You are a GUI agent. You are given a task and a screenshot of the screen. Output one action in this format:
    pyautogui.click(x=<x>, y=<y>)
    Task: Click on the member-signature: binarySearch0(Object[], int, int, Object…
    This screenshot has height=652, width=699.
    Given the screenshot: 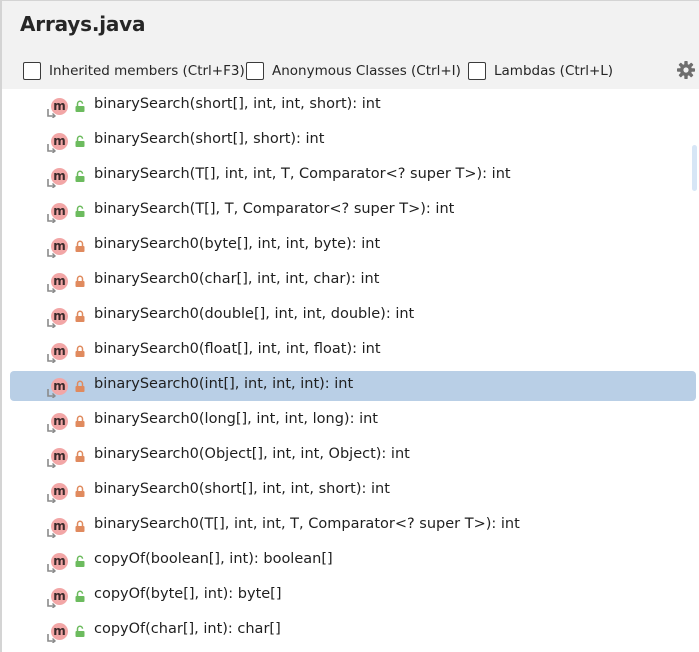 What is the action you would take?
    pyautogui.click(x=252, y=454)
    